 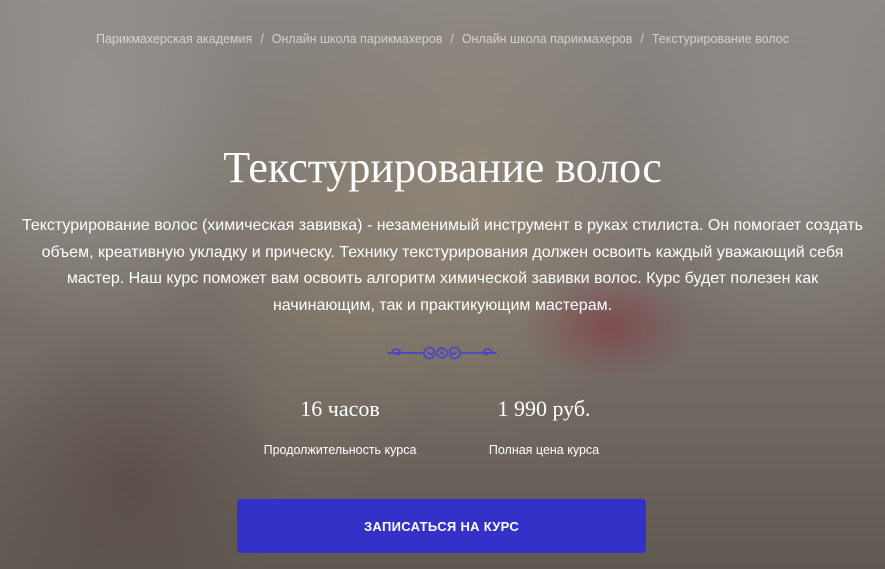 I want to click on course-duration-value: 16 часов, so click(x=340, y=408).